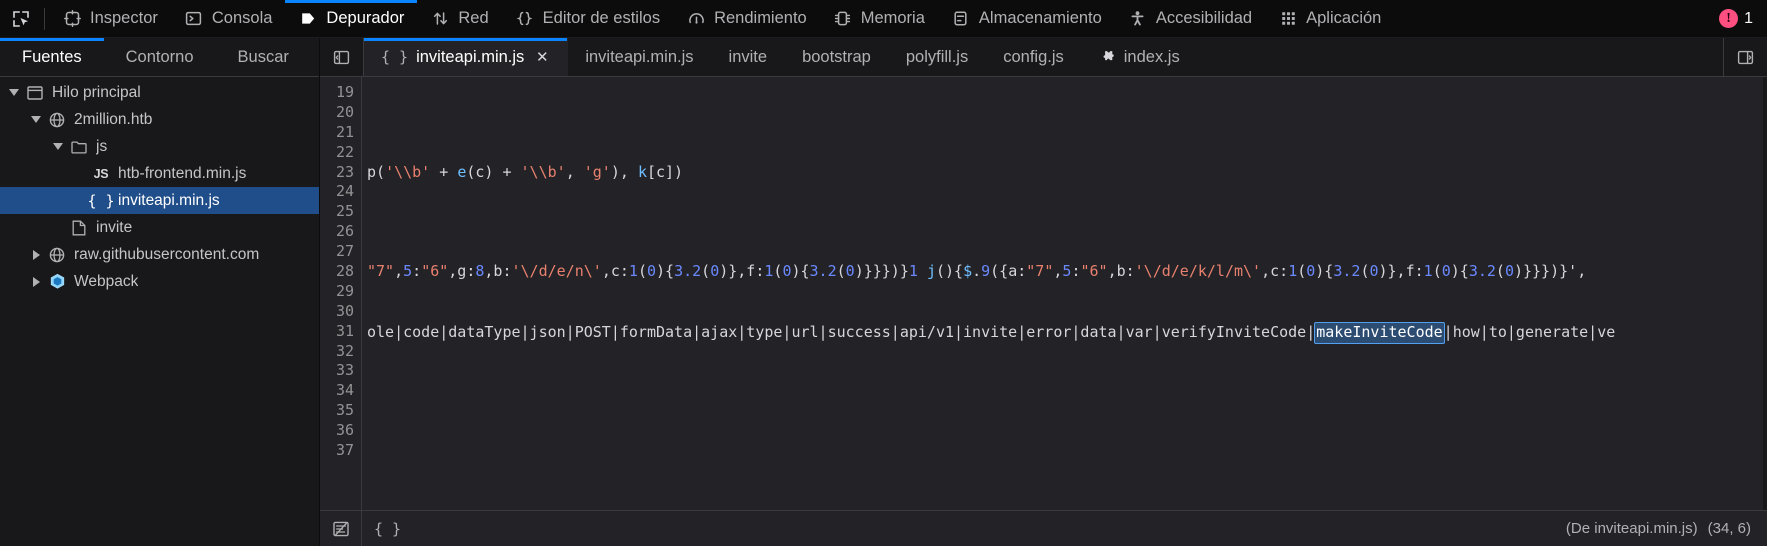  I want to click on tab-storage: Almacenamiento, so click(1026, 19).